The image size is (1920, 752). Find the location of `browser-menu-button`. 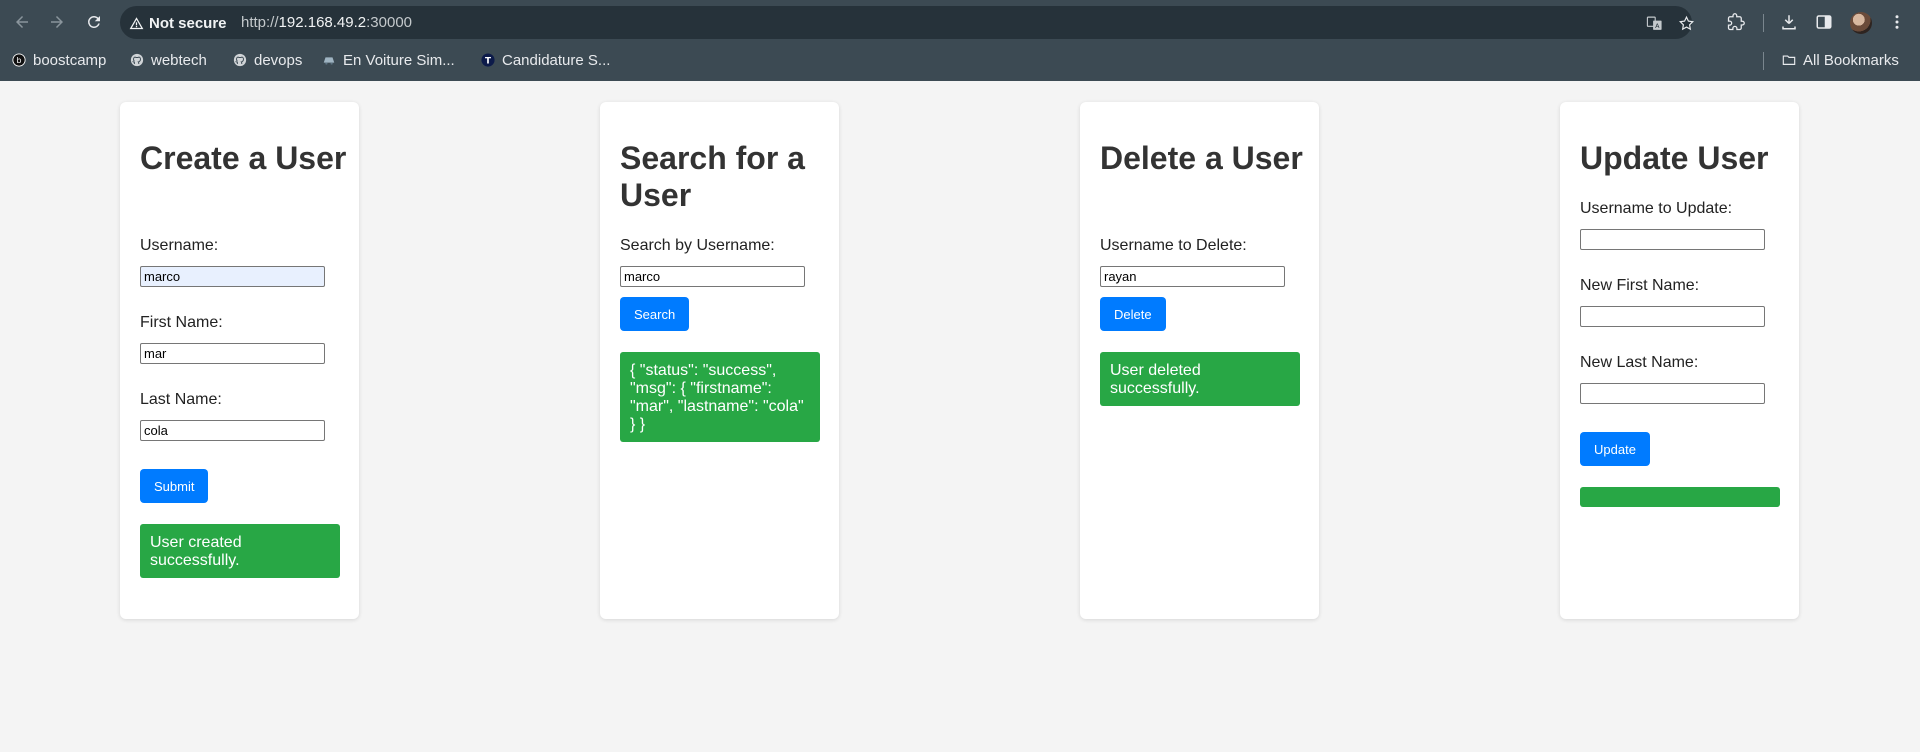

browser-menu-button is located at coordinates (1897, 22).